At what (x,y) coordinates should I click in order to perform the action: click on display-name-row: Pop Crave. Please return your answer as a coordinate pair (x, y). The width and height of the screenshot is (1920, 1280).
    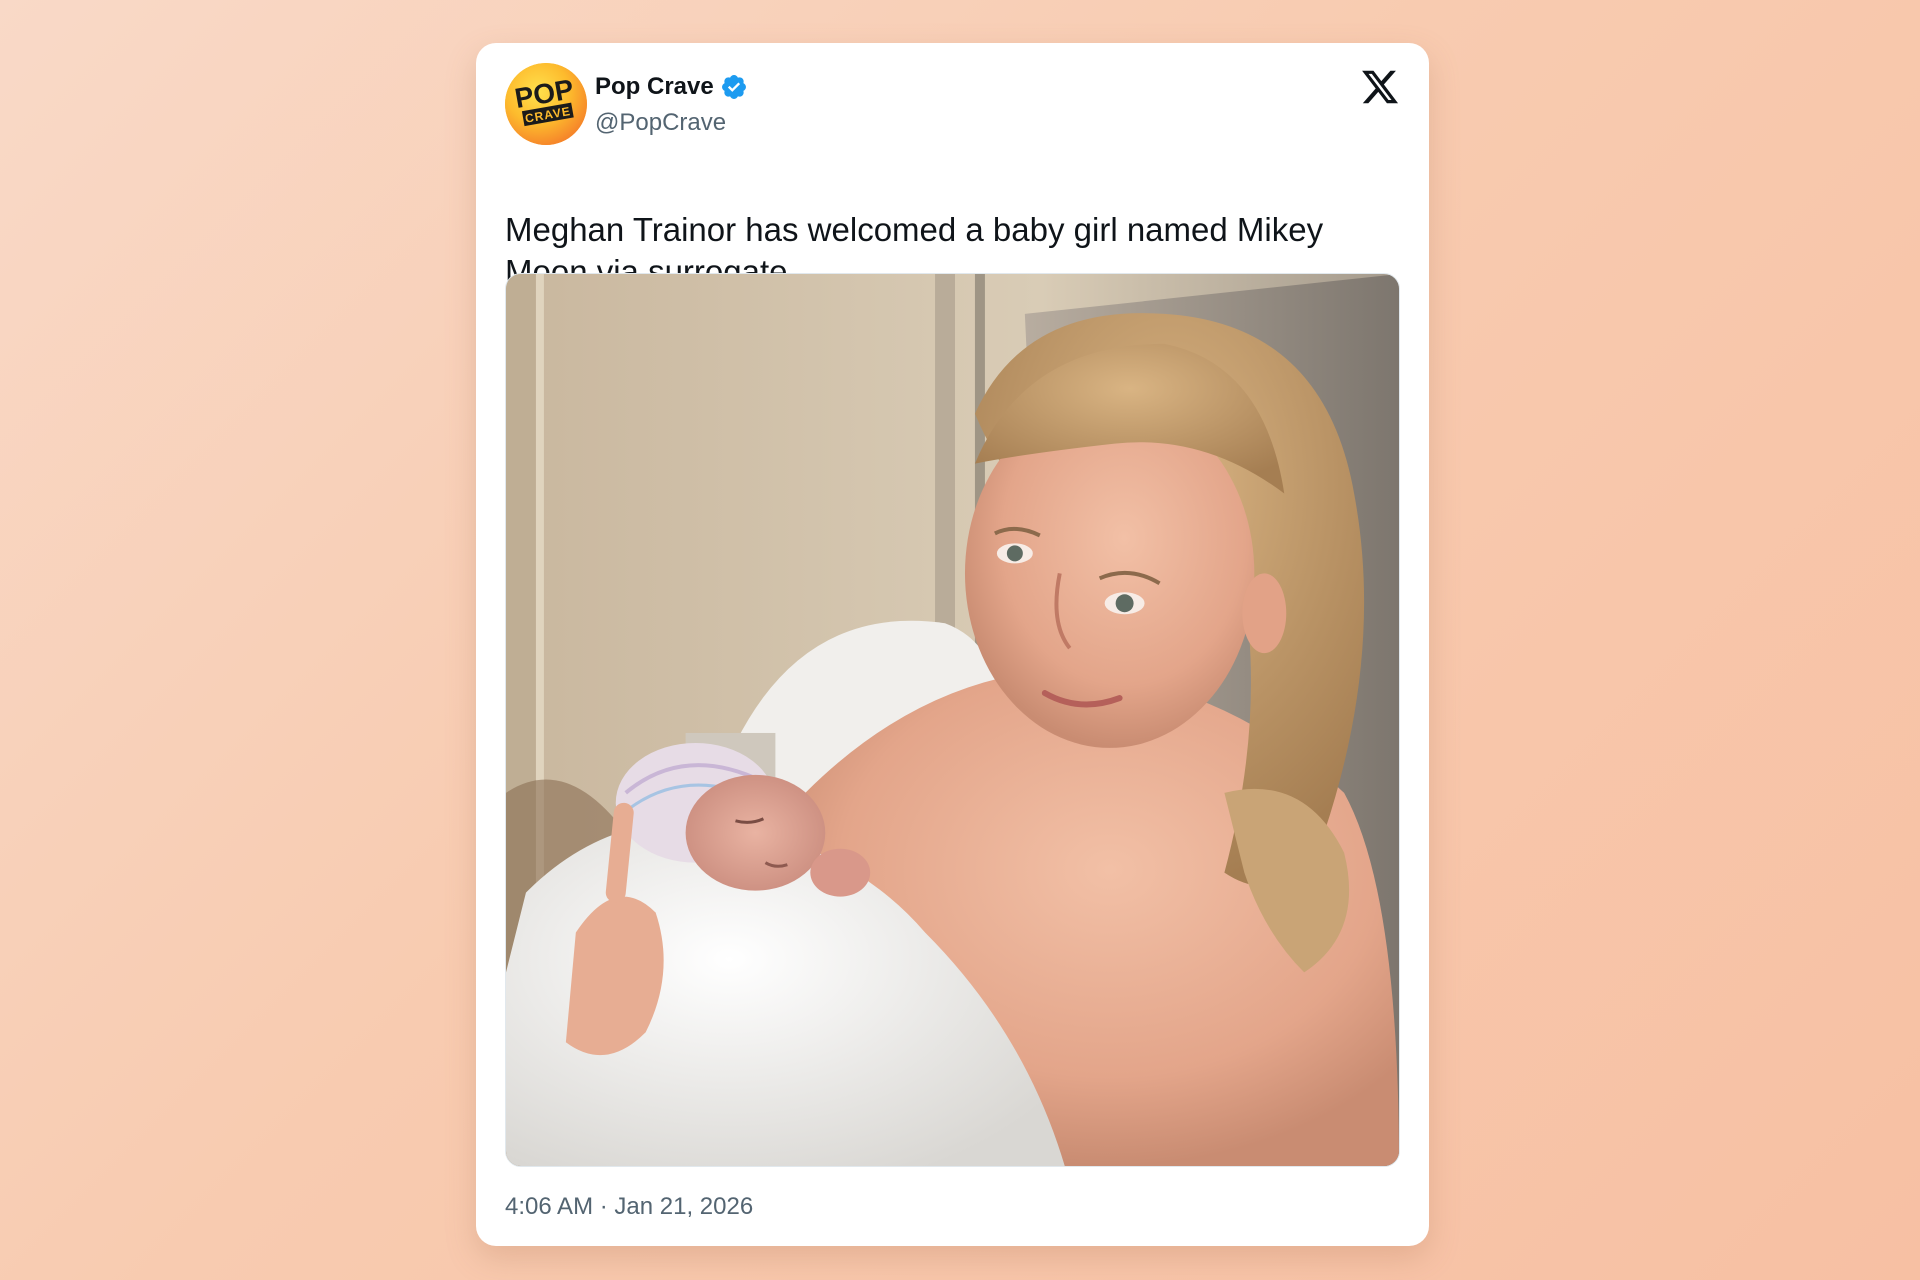
    Looking at the image, I should click on (671, 87).